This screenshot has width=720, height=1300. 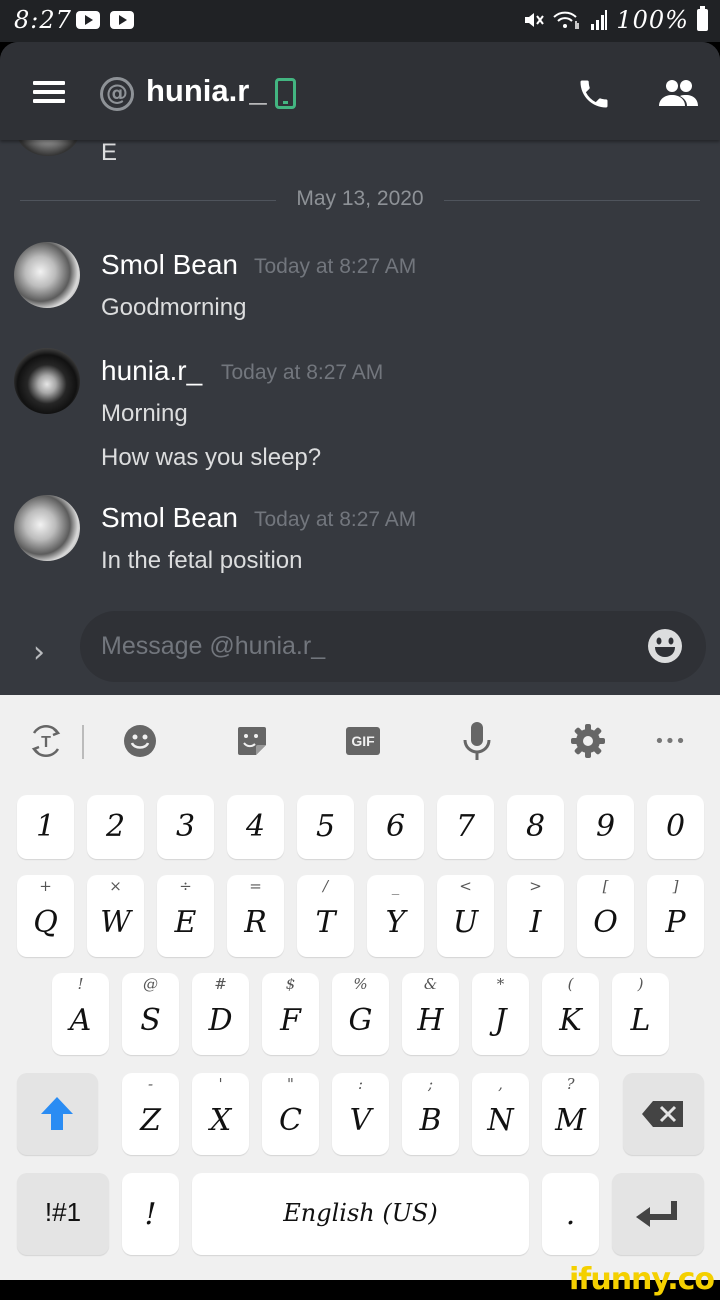 I want to click on message-input, so click(x=361, y=646).